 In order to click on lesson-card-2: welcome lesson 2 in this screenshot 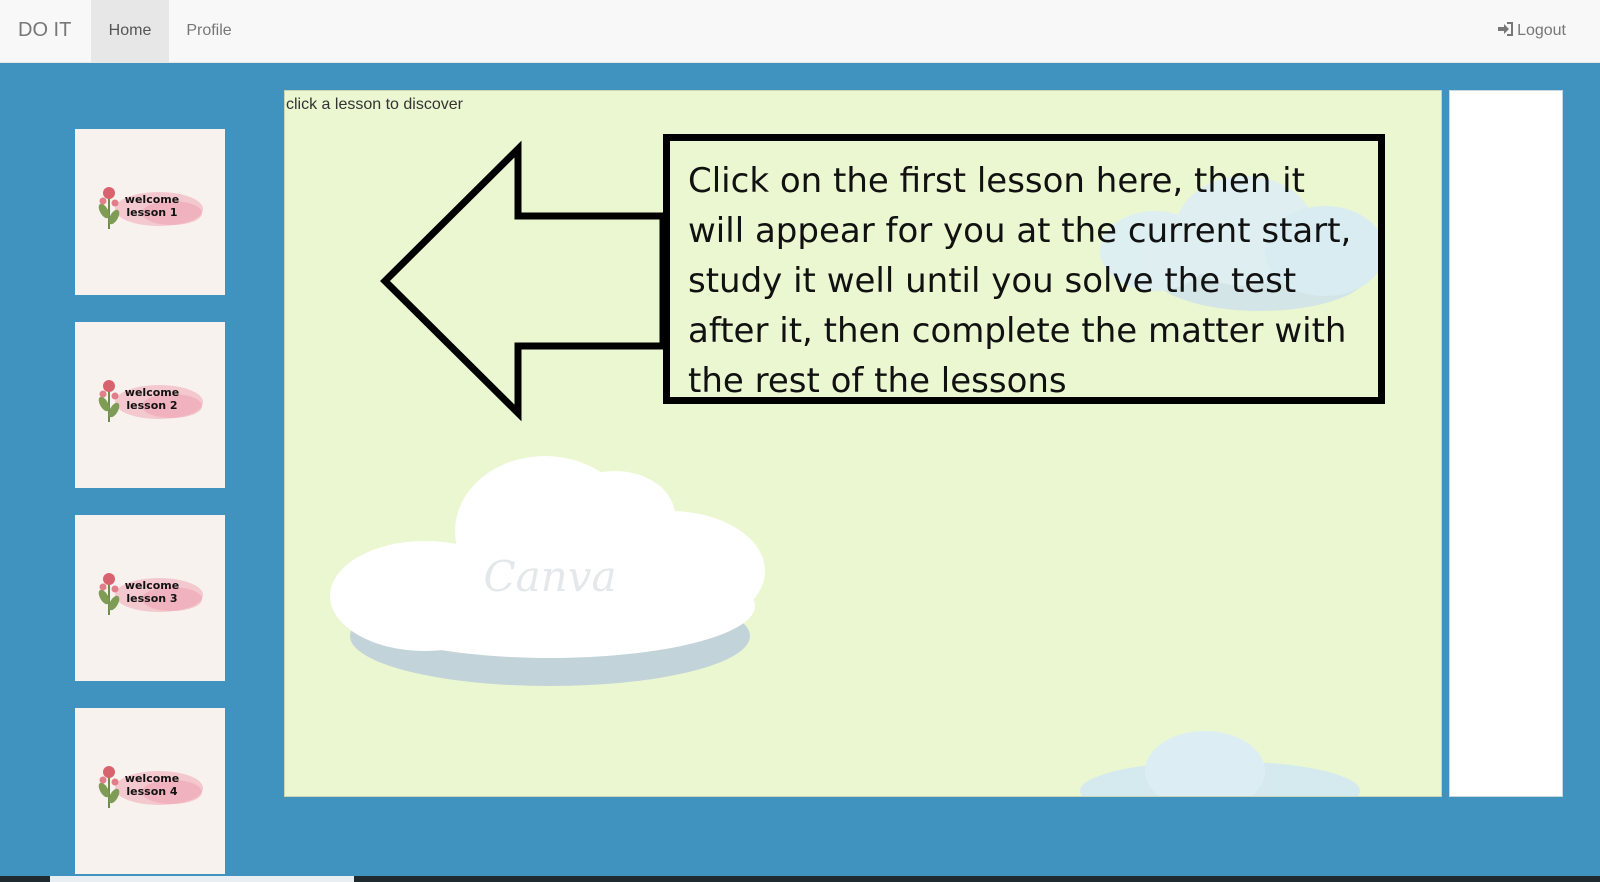, I will do `click(150, 405)`.